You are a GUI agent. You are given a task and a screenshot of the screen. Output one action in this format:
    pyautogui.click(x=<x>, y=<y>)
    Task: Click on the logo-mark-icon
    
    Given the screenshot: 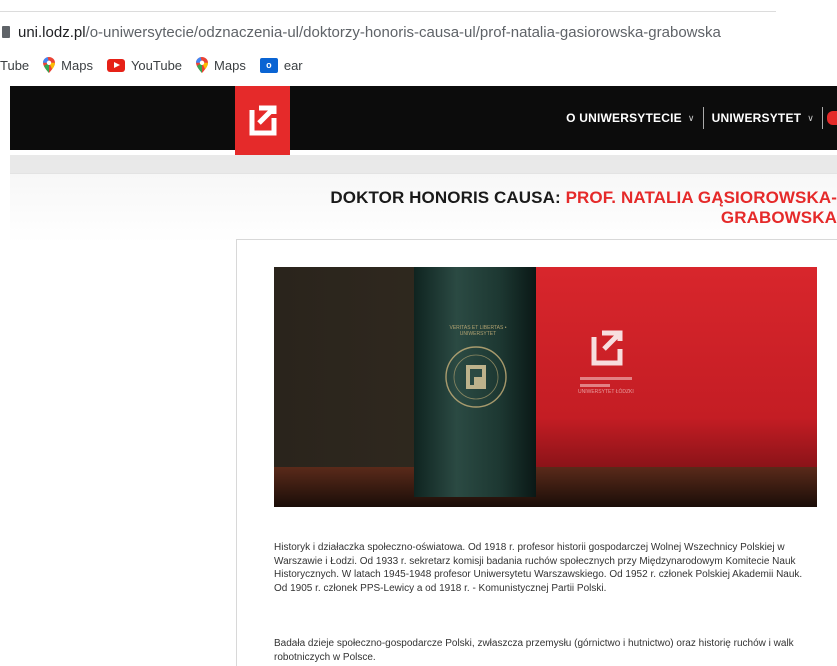 What is the action you would take?
    pyautogui.click(x=262, y=120)
    